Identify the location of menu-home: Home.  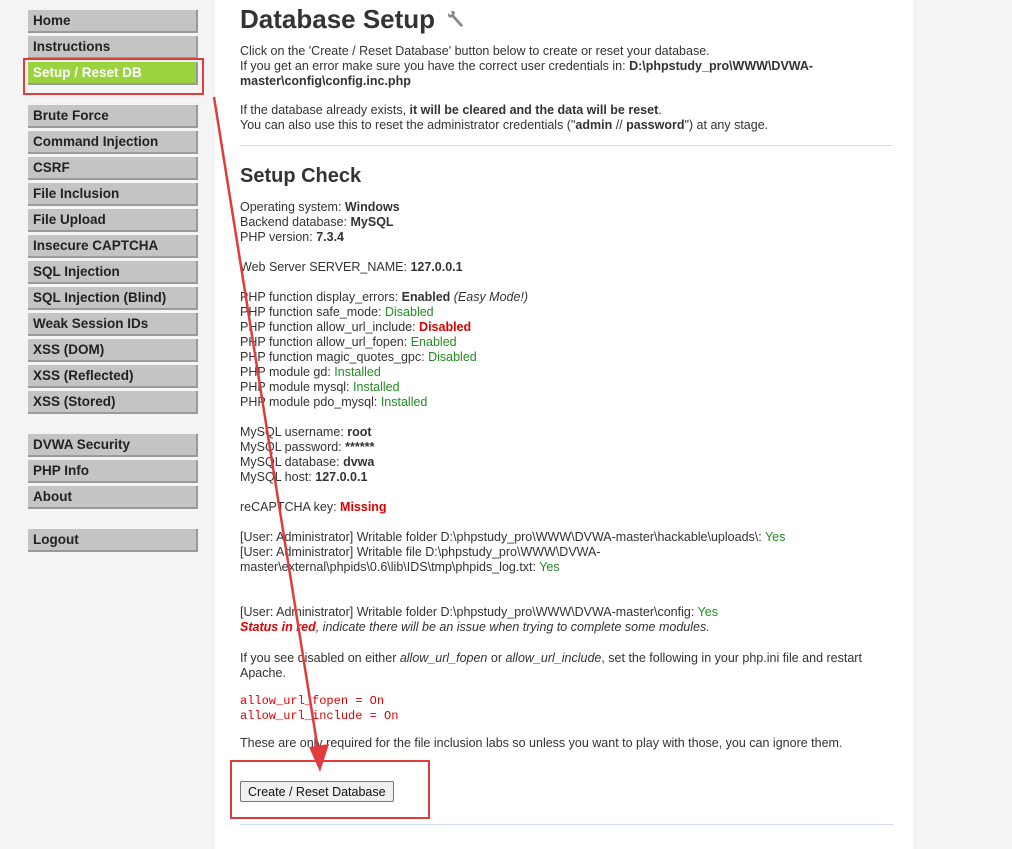
(113, 21).